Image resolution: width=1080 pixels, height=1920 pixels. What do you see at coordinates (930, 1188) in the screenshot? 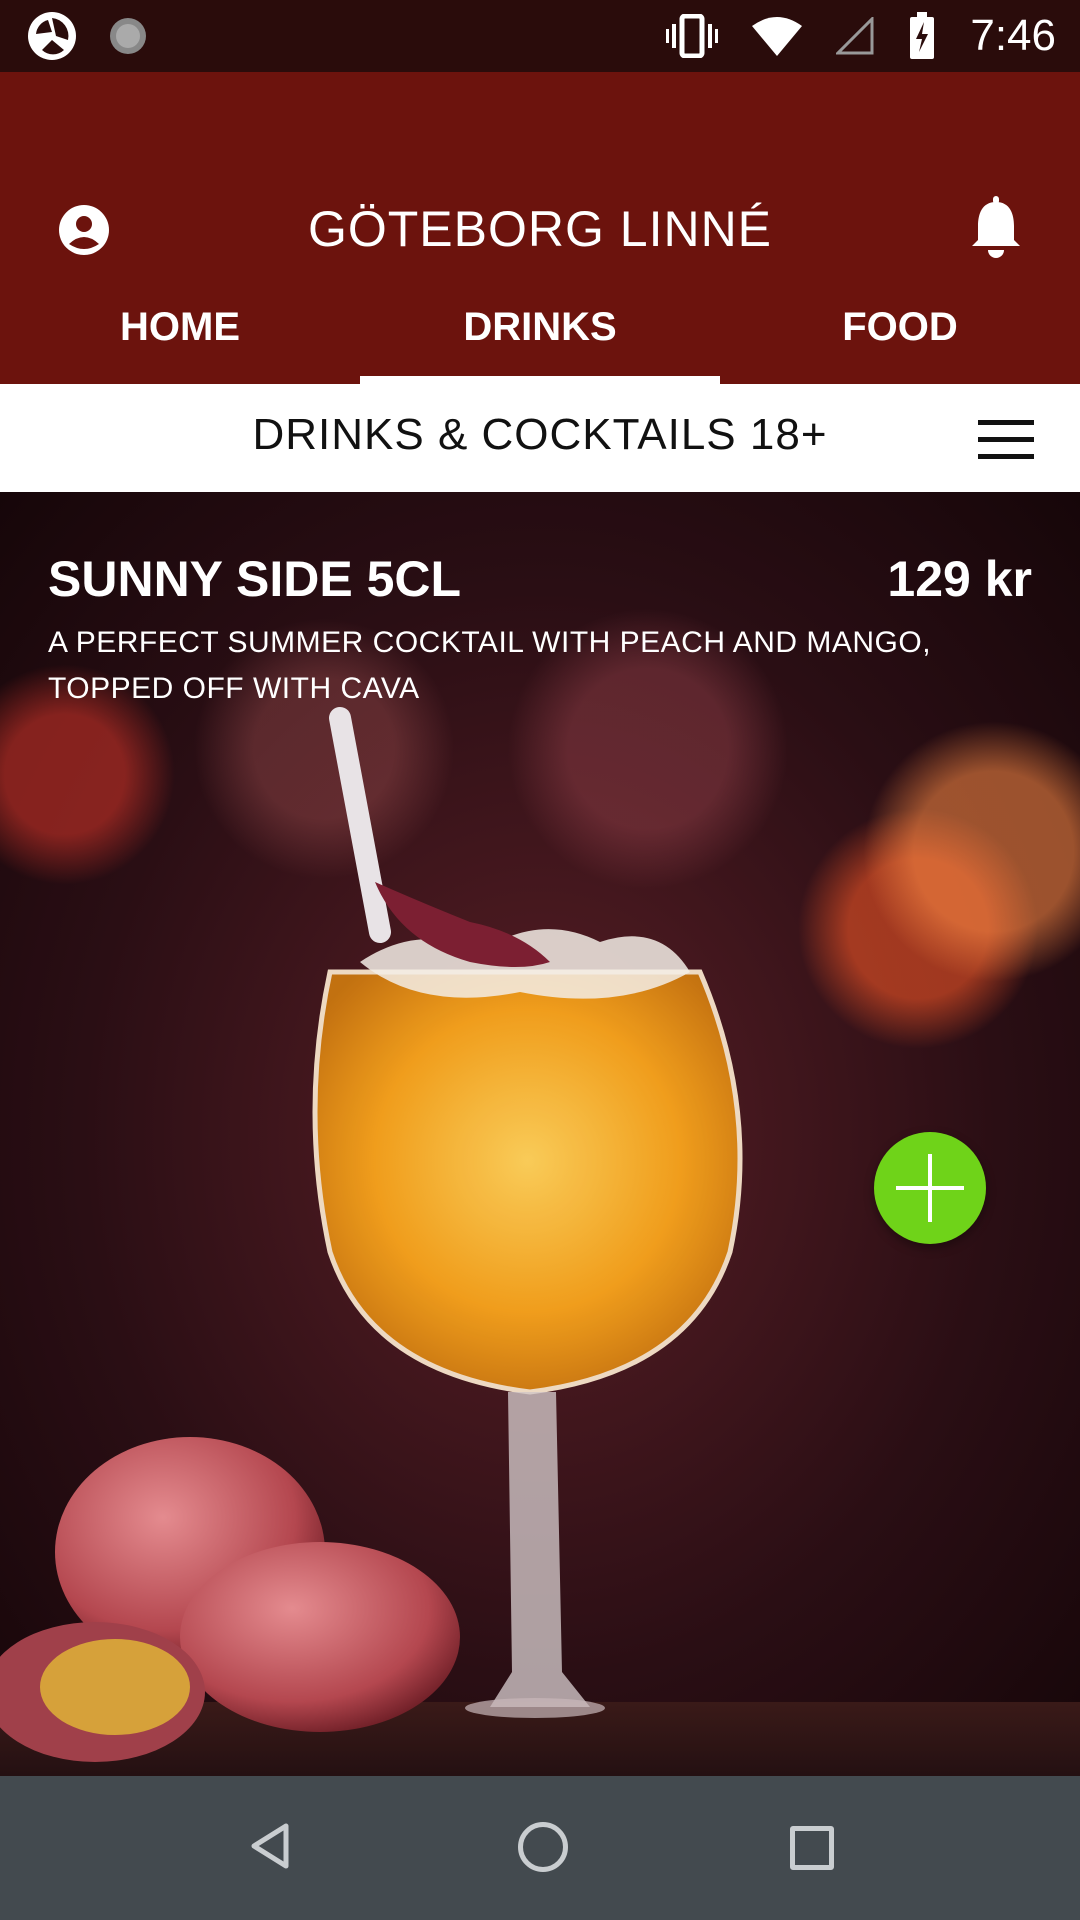
I see `add-to-order-button` at bounding box center [930, 1188].